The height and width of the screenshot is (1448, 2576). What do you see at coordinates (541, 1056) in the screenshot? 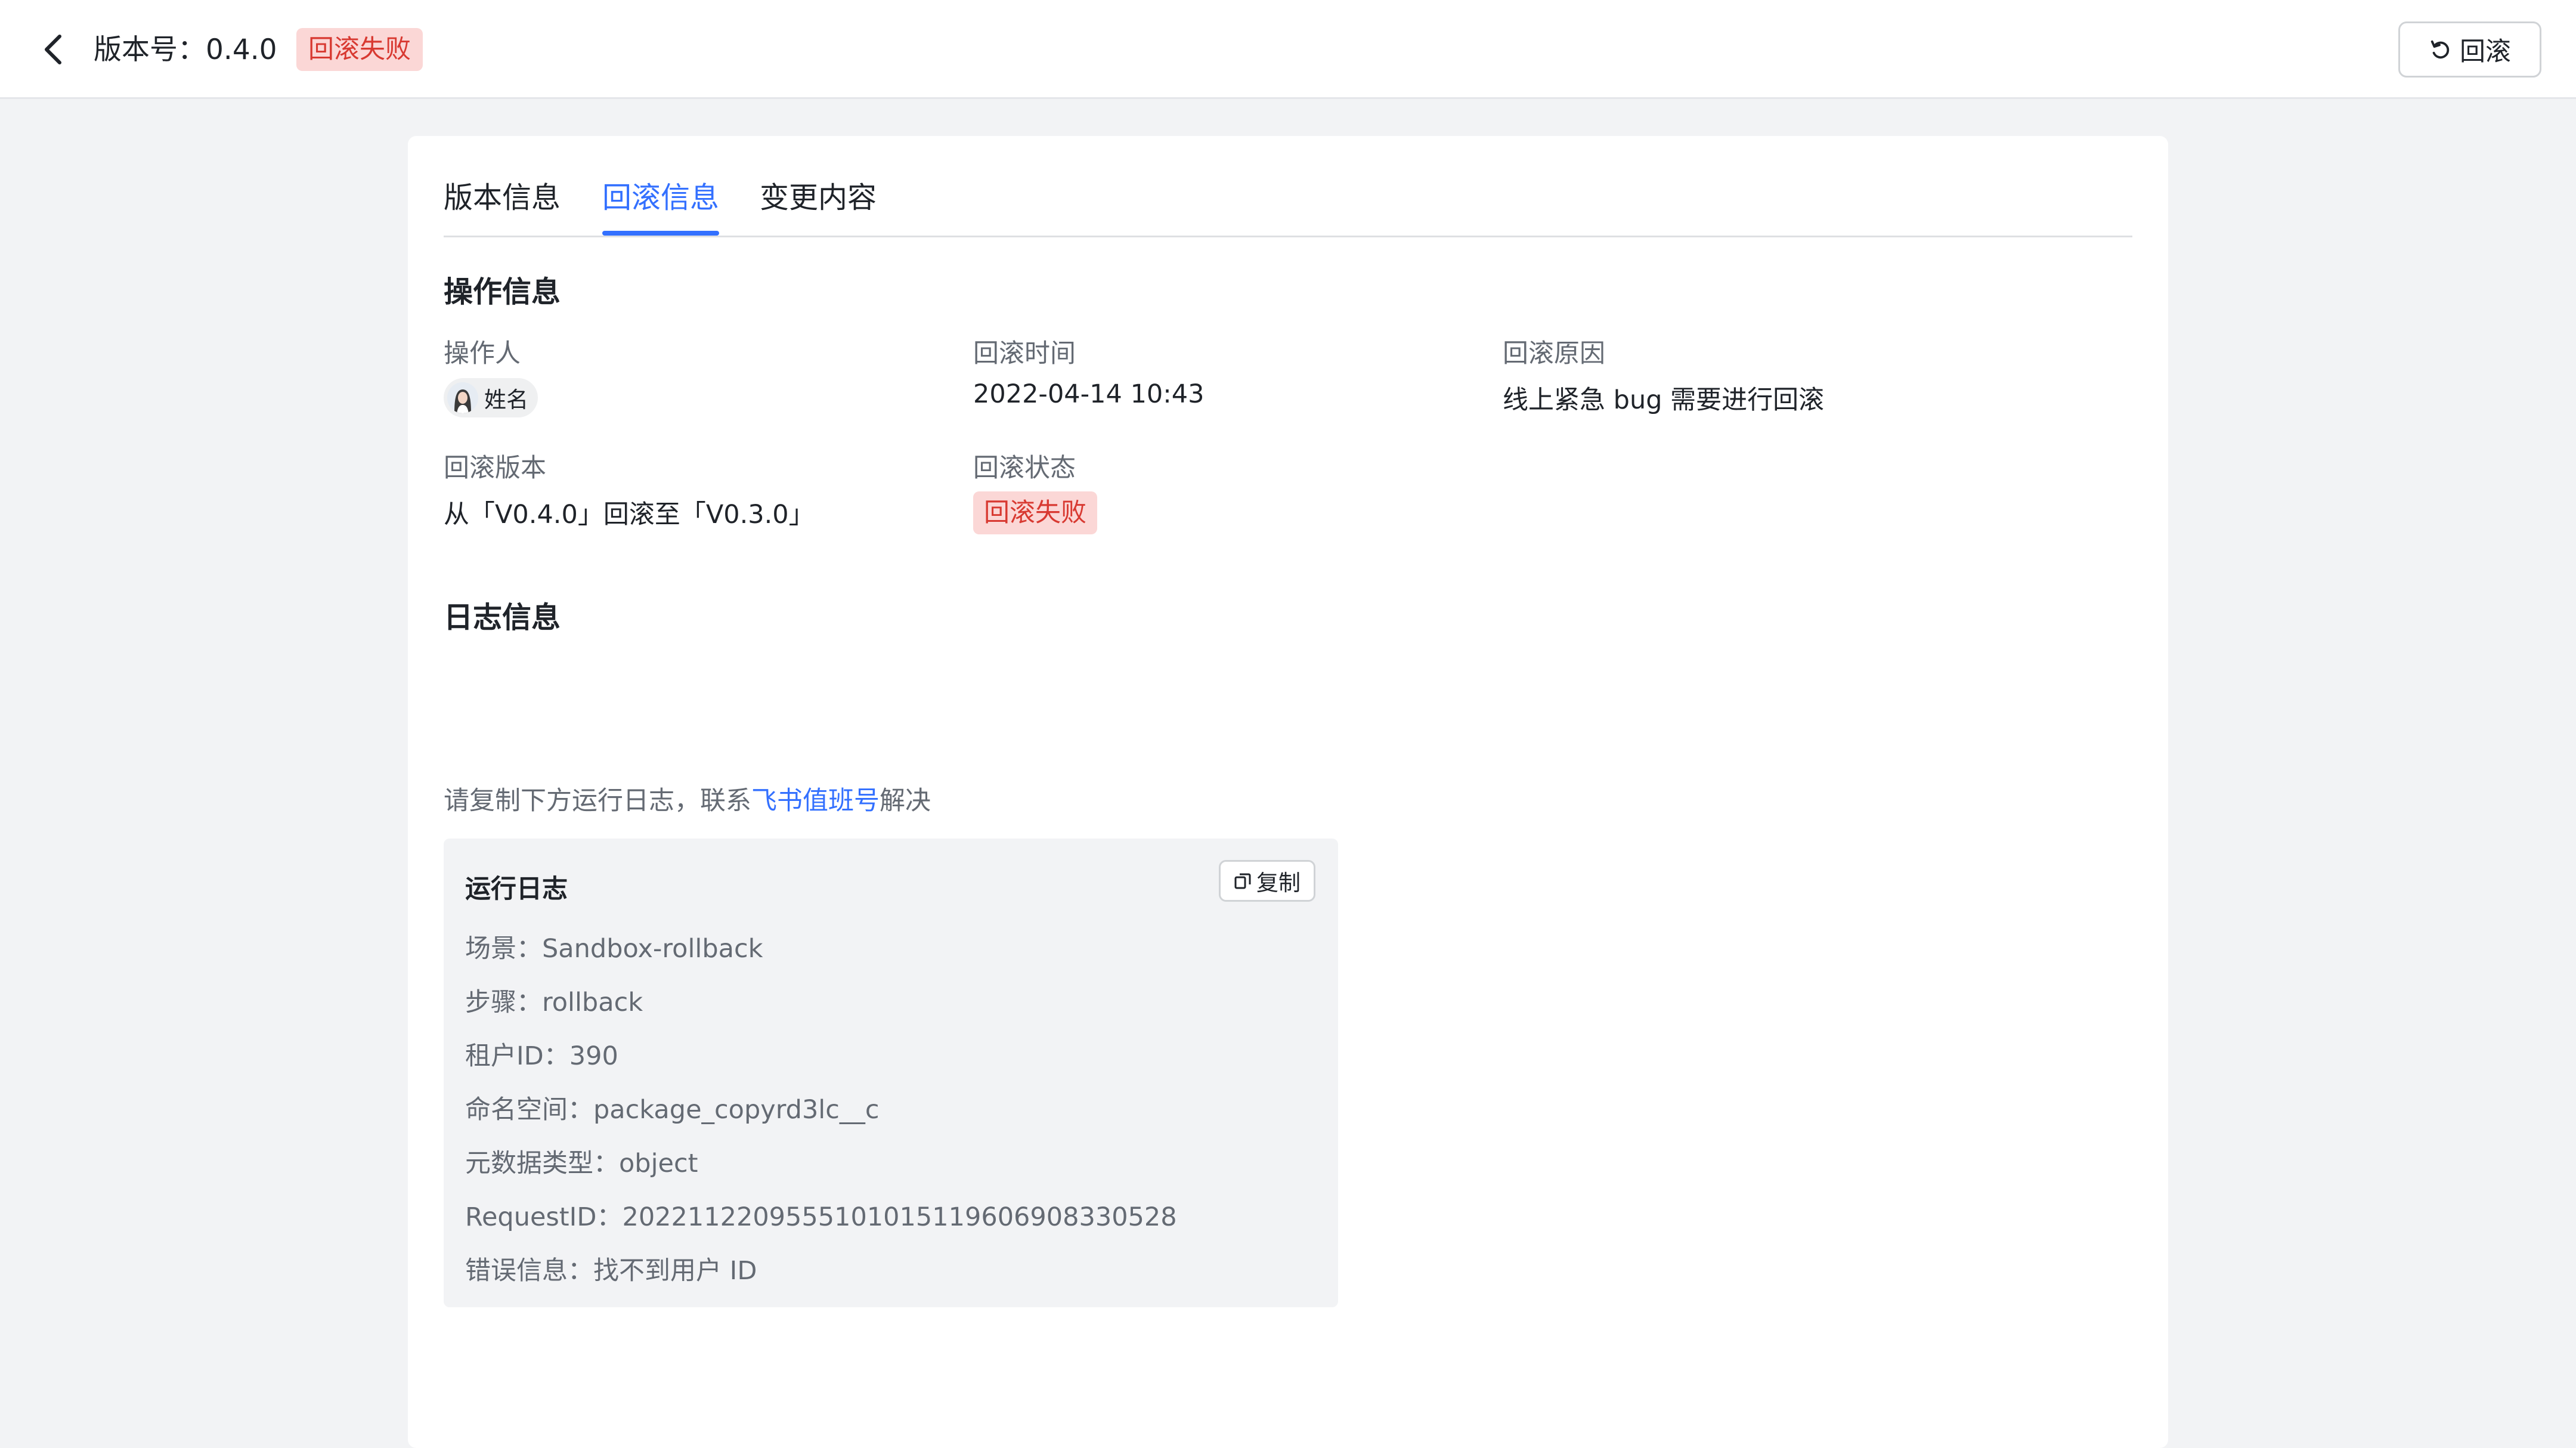
I see `log-line: 租户ID：390` at bounding box center [541, 1056].